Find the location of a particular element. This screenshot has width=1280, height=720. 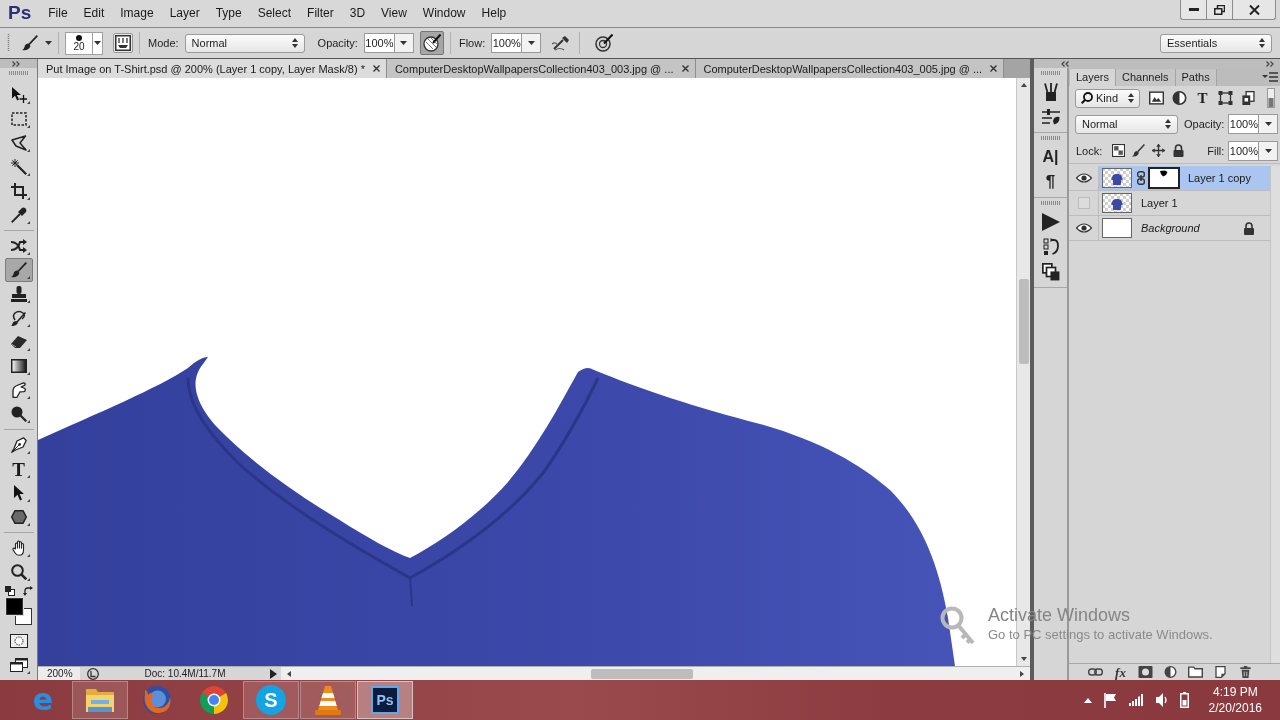

swap-arrows-icon is located at coordinates (27, 591).